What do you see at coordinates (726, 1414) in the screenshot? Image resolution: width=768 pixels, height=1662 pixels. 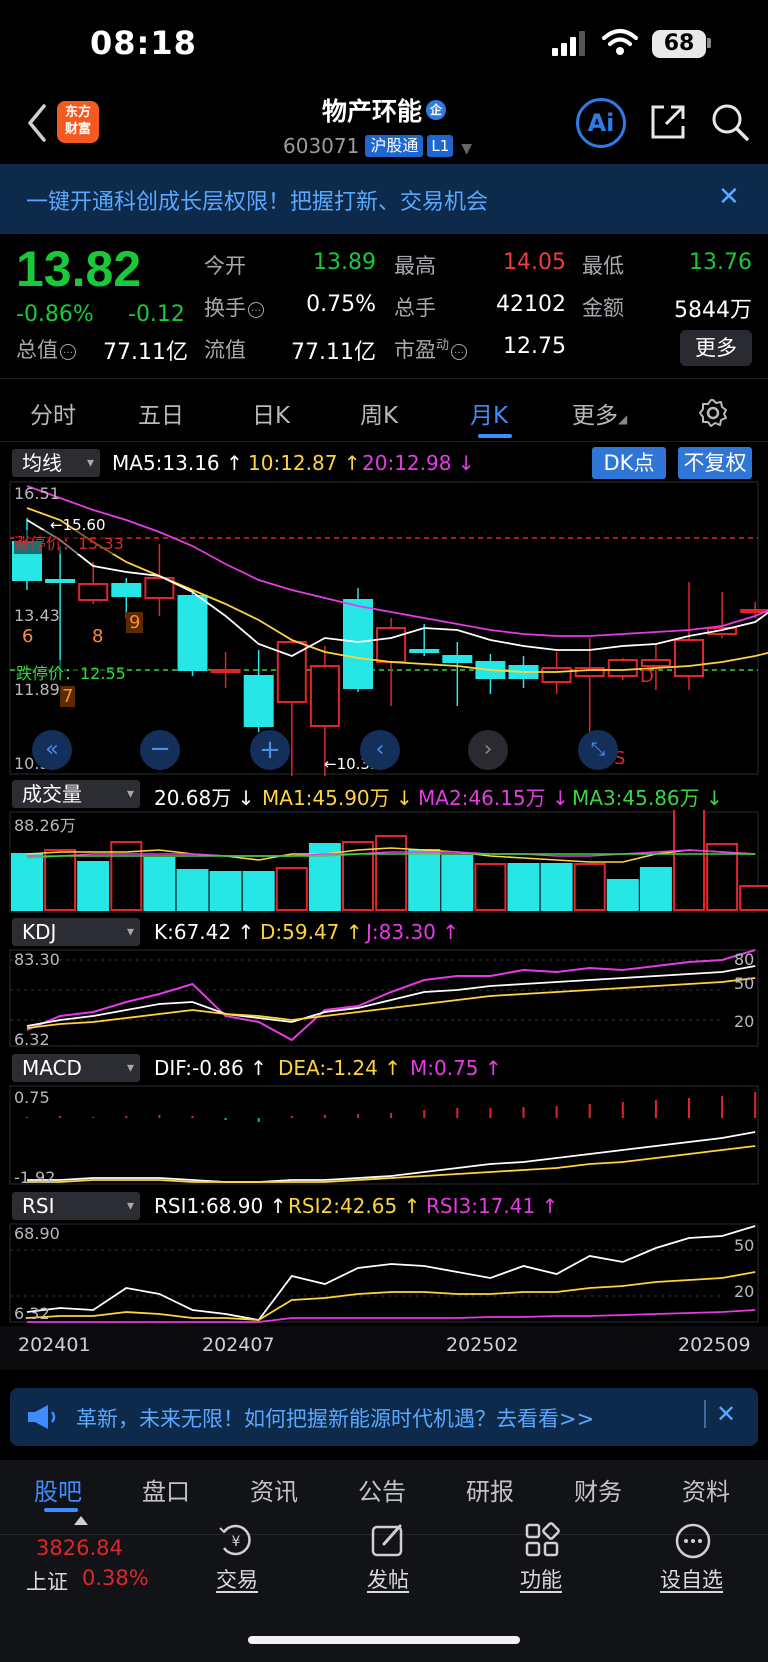 I see `news-close-icon: ✕` at bounding box center [726, 1414].